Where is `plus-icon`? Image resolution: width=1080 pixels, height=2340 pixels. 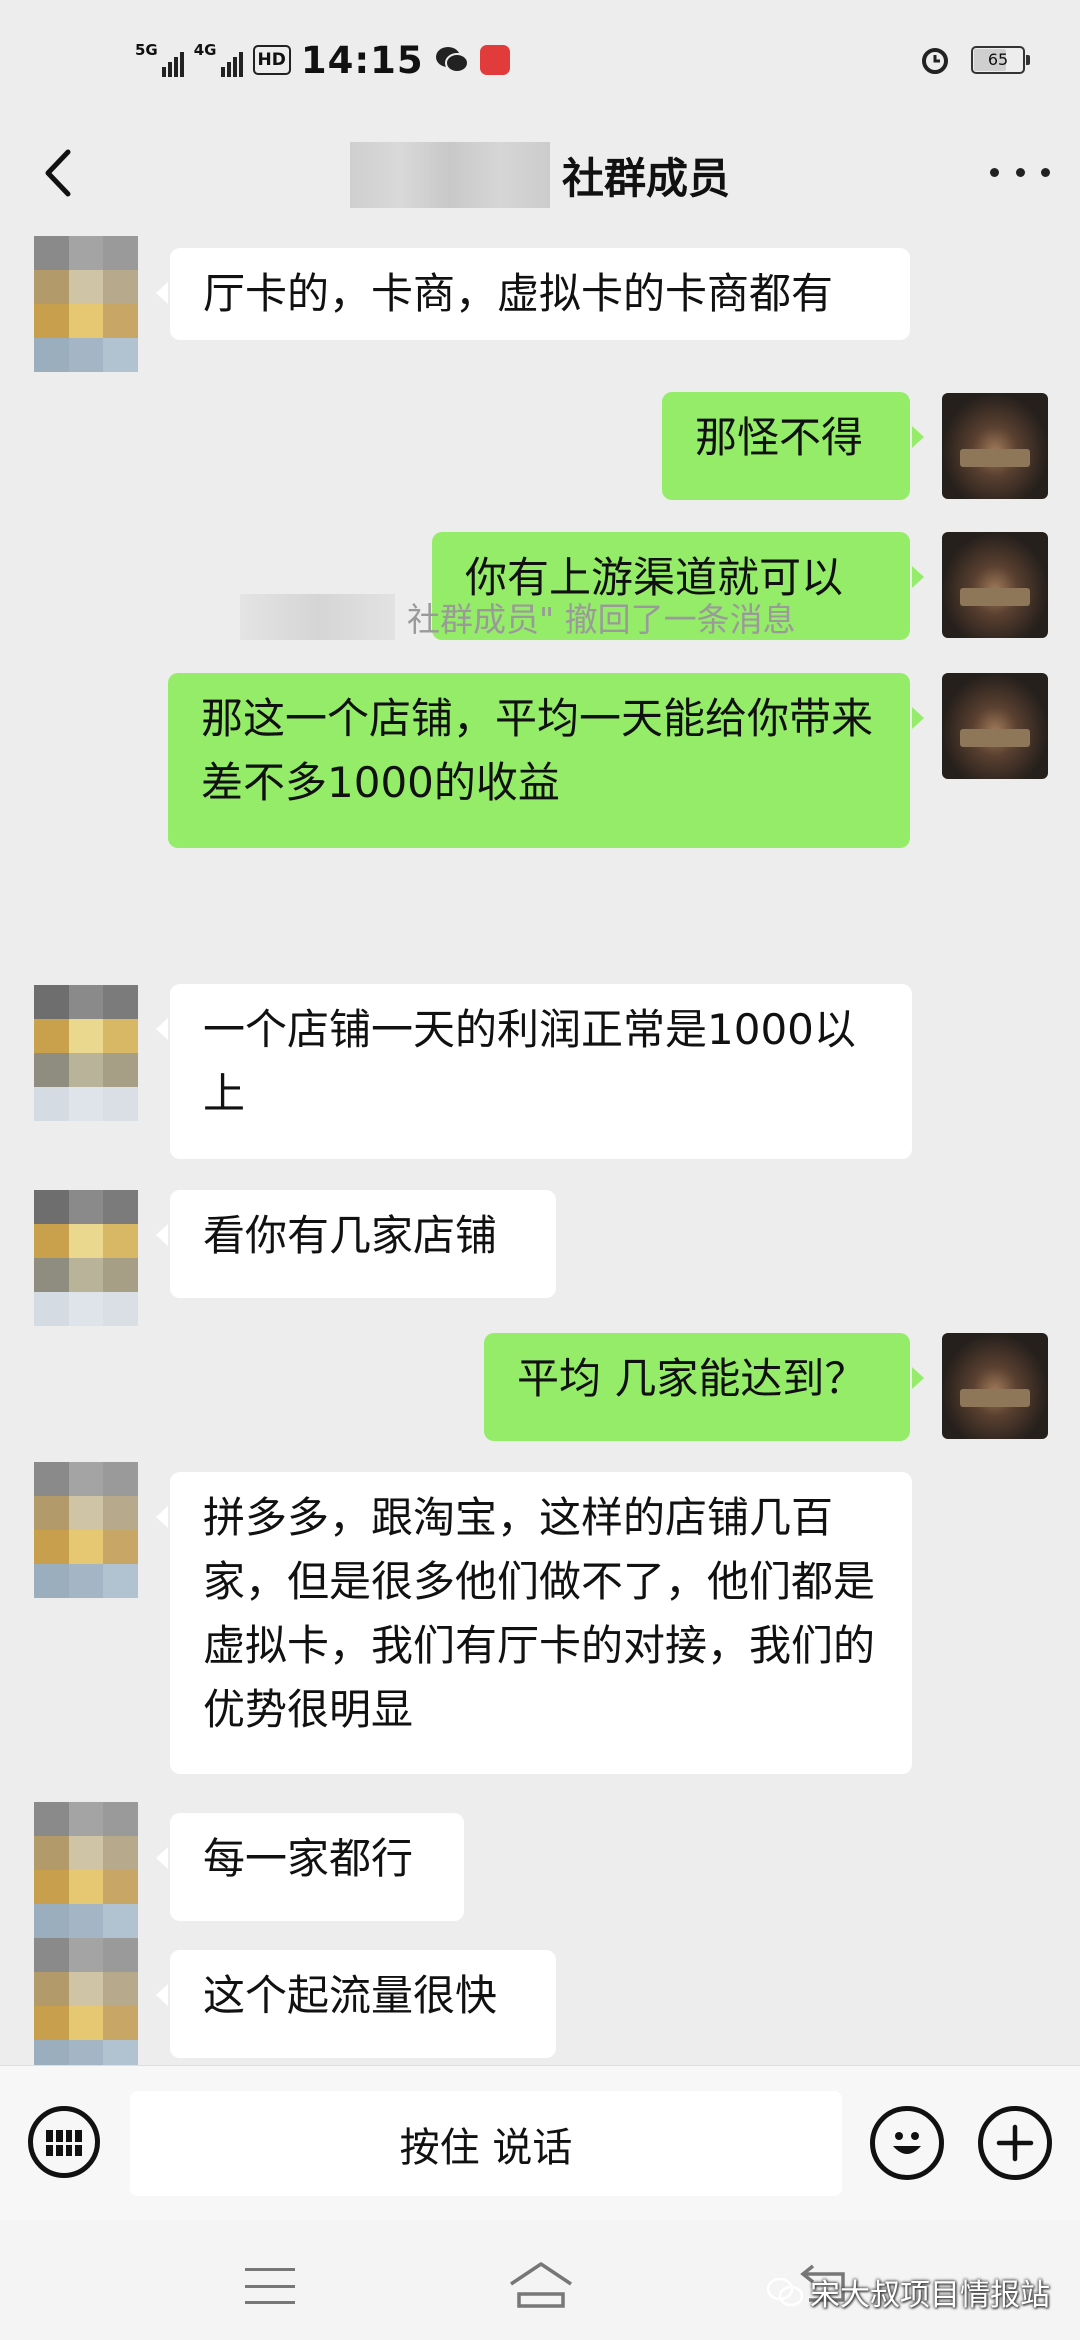 plus-icon is located at coordinates (1015, 2143).